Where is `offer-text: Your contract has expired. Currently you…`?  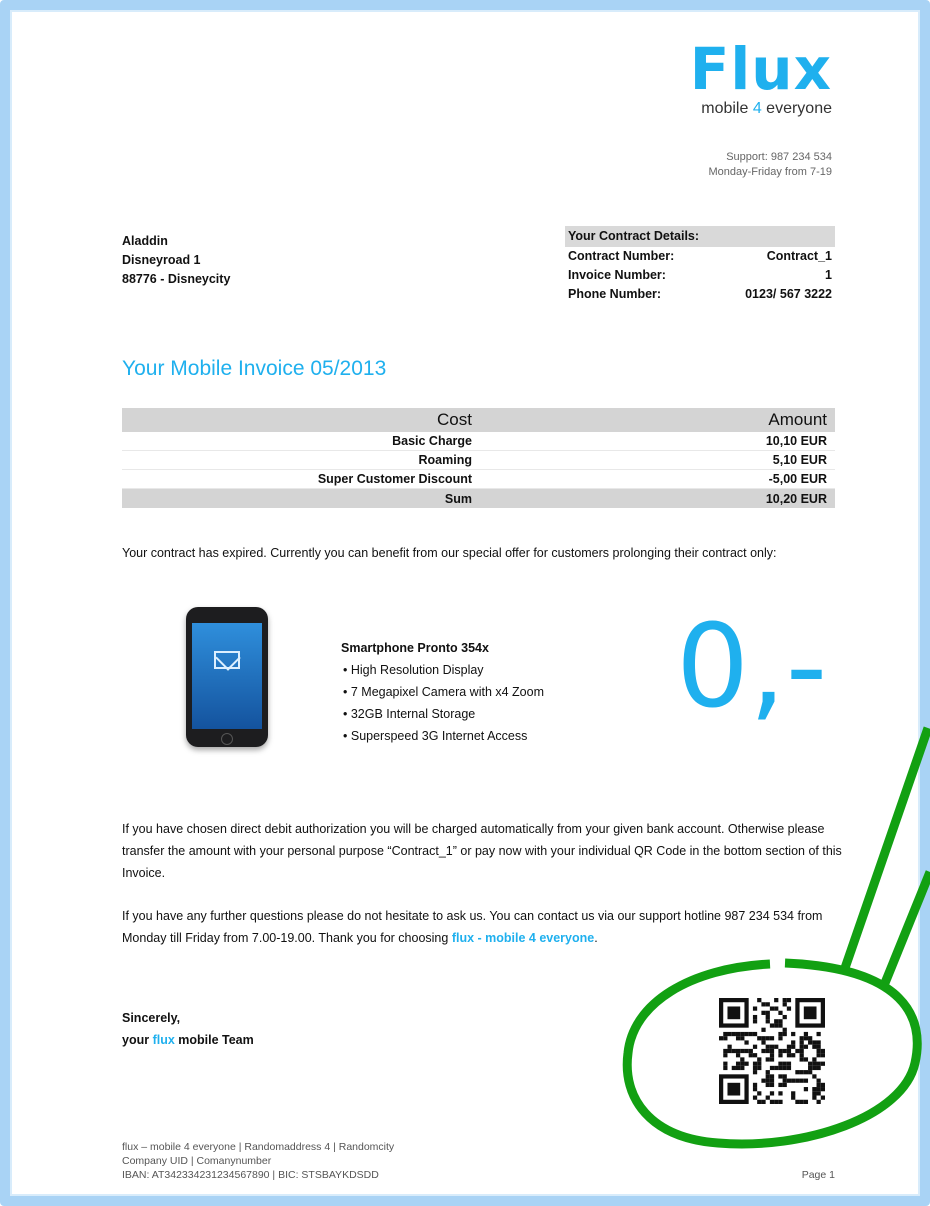 offer-text: Your contract has expired. Currently you… is located at coordinates (449, 553).